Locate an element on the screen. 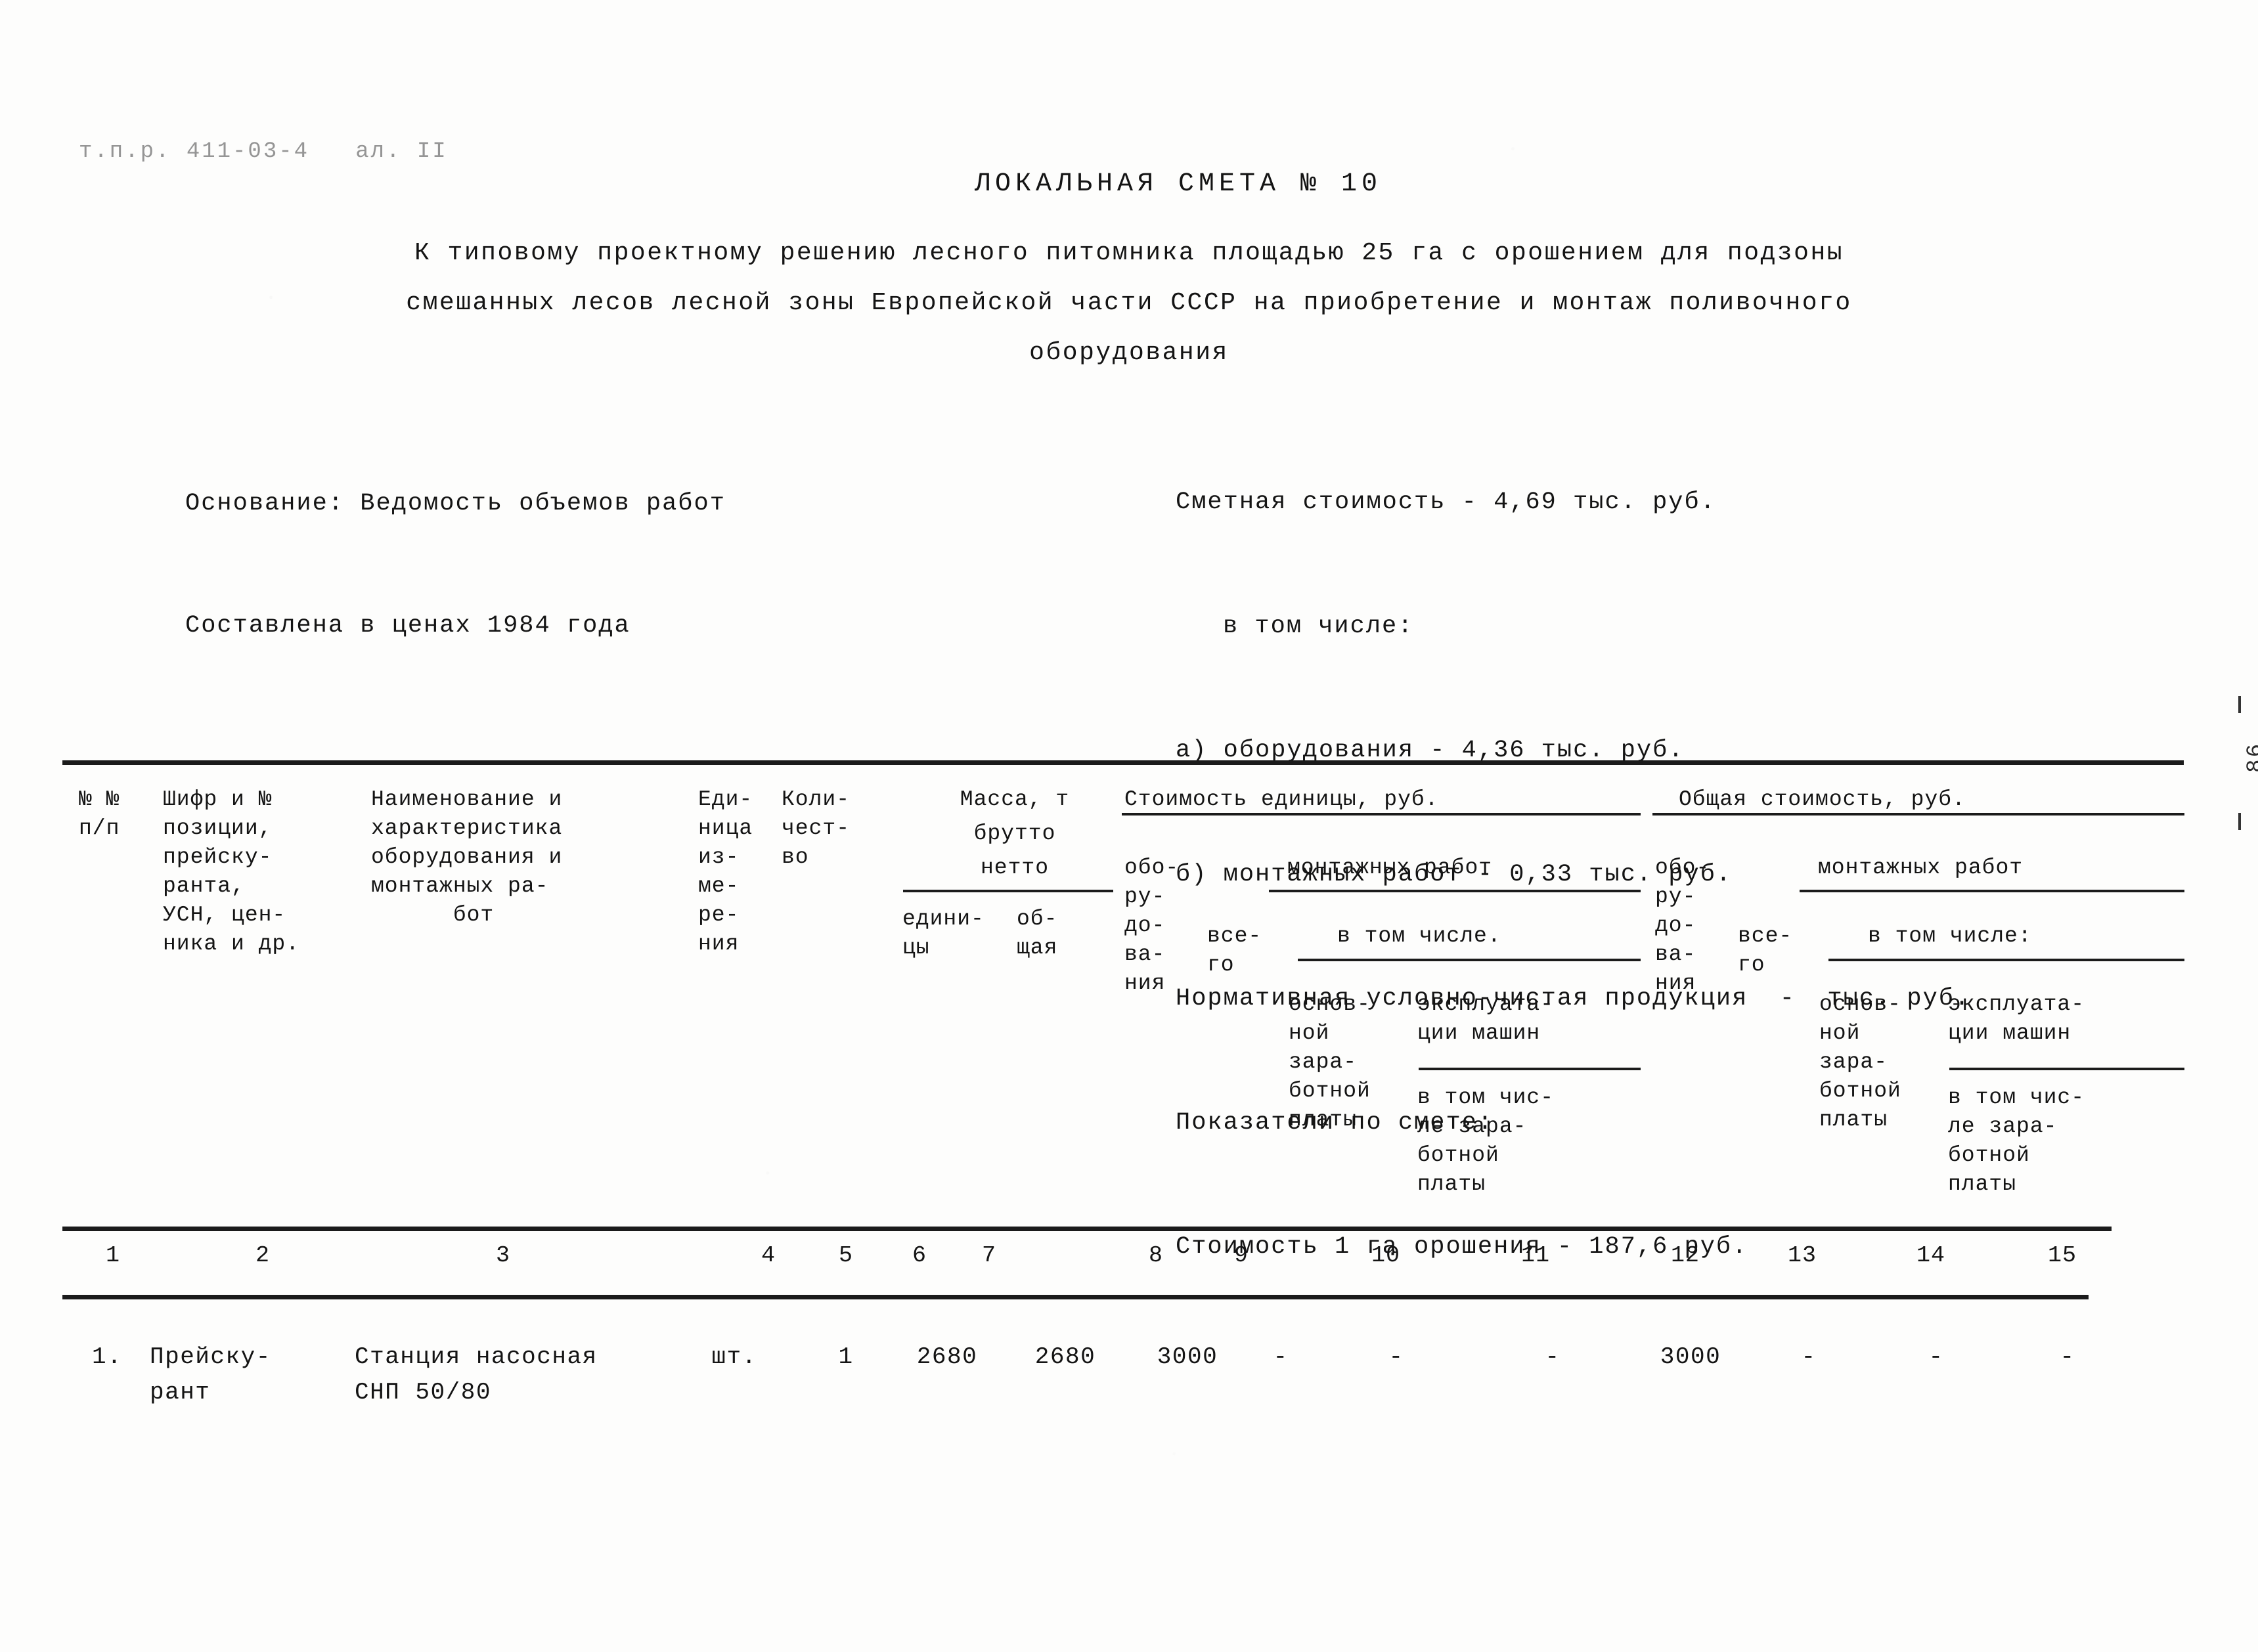 The width and height of the screenshot is (2258, 1652). page-number: 86 is located at coordinates (2251, 757).